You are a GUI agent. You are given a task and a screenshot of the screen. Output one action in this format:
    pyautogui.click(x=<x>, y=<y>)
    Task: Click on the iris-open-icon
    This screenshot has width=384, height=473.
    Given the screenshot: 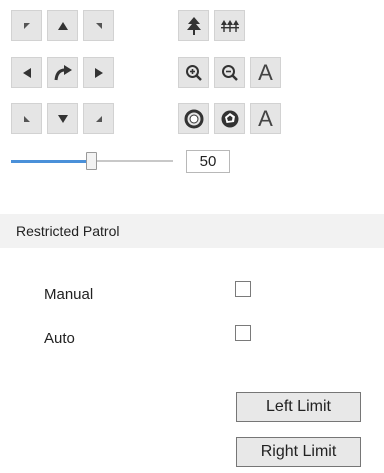 What is the action you would take?
    pyautogui.click(x=229, y=118)
    